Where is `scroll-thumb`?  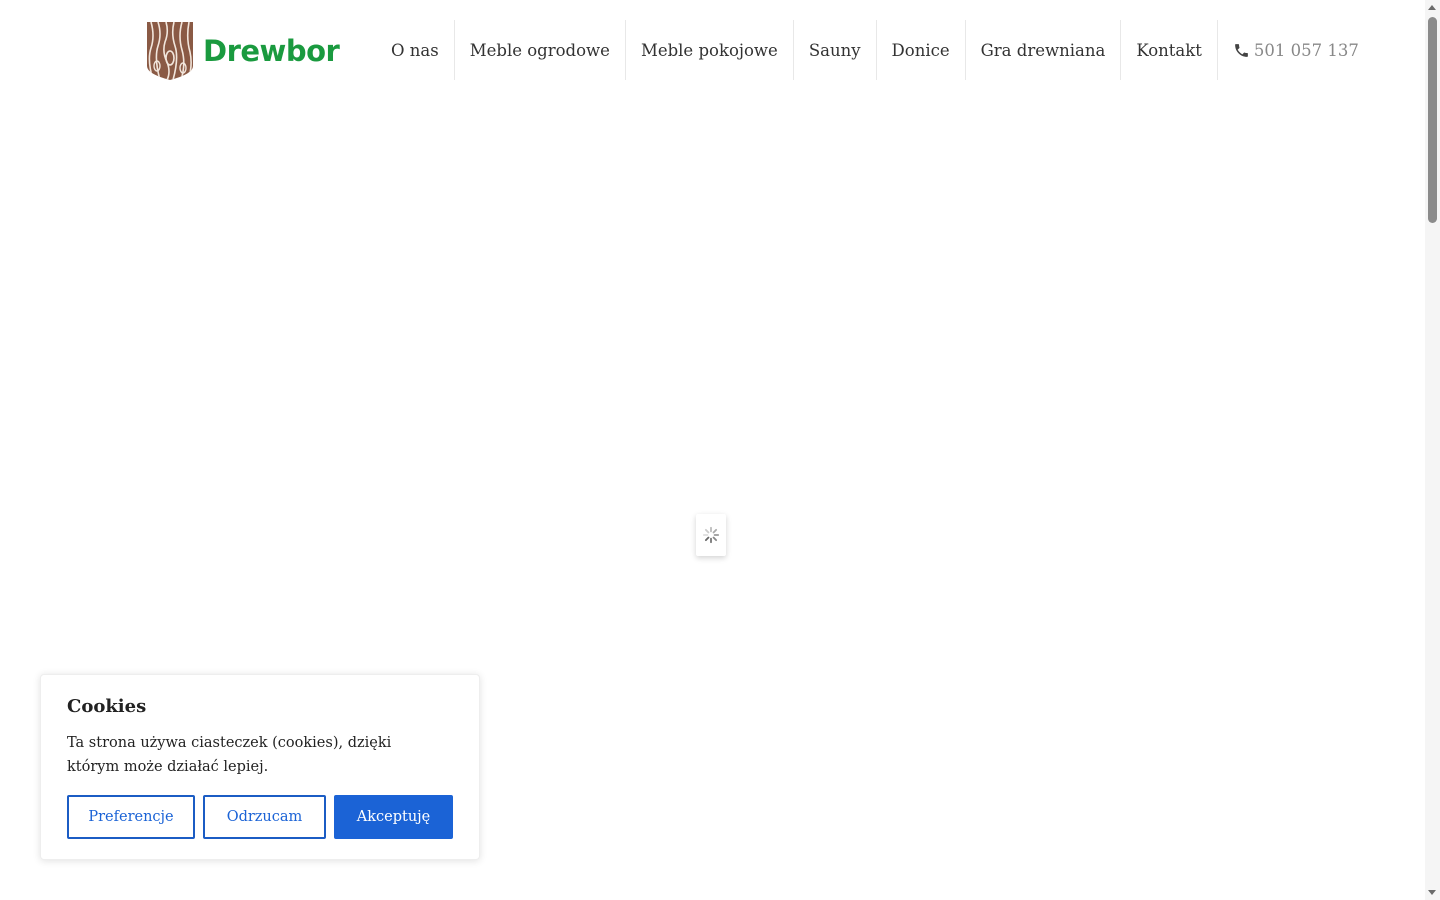
scroll-thumb is located at coordinates (1432, 120).